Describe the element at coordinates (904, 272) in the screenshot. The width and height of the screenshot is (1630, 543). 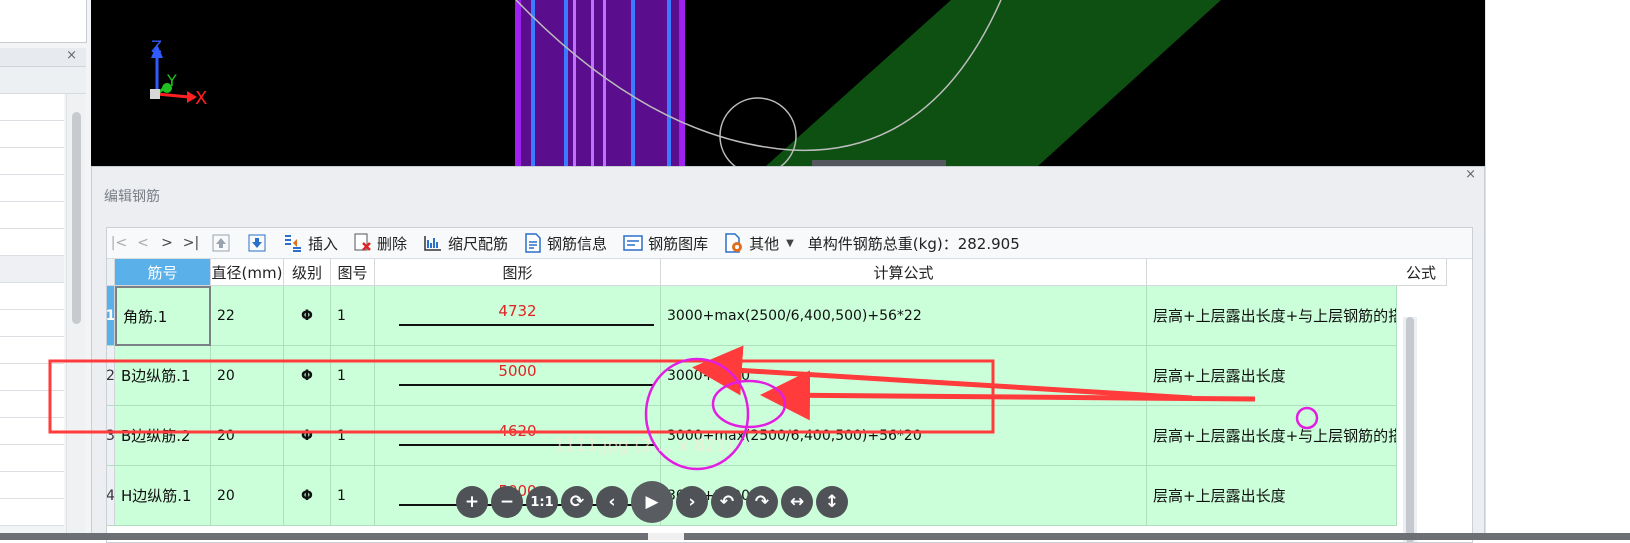
I see `column-header-formula: 计算公式` at that location.